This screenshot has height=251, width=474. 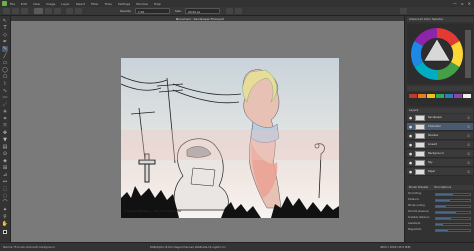 What do you see at coordinates (468, 54) in the screenshot?
I see `shade-strip` at bounding box center [468, 54].